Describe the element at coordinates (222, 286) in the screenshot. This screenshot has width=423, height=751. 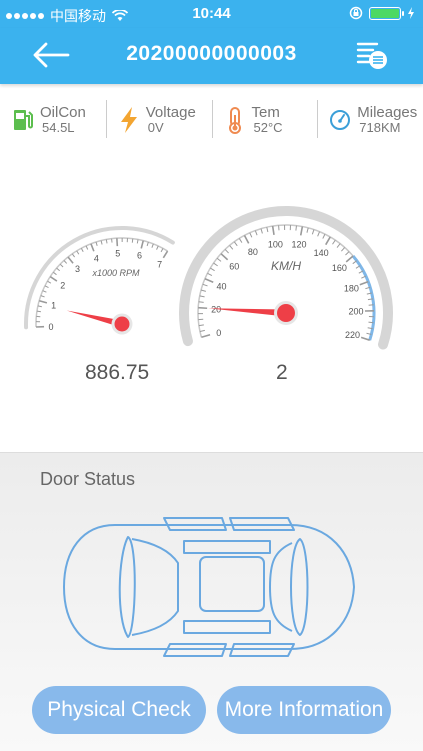
I see `speed-tick-label: 40` at that location.